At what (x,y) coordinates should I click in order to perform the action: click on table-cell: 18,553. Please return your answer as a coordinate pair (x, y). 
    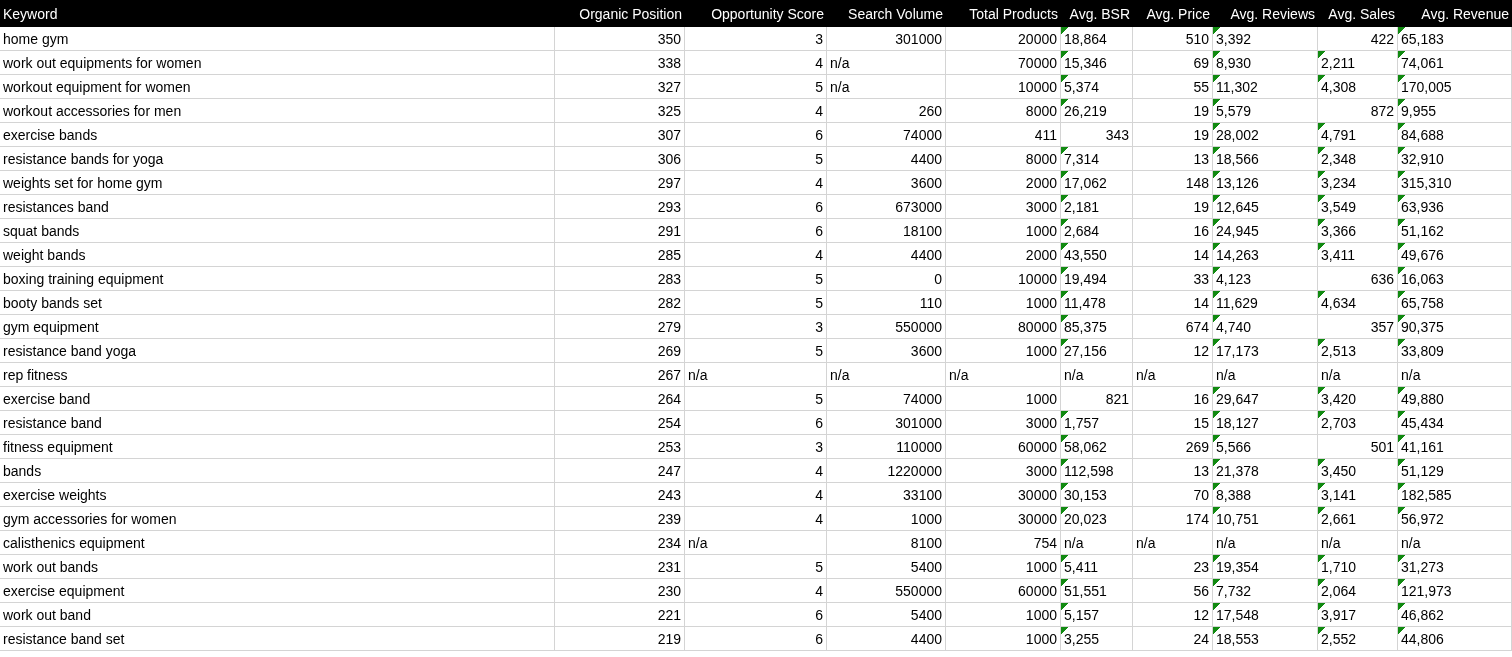
    Looking at the image, I should click on (1265, 639).